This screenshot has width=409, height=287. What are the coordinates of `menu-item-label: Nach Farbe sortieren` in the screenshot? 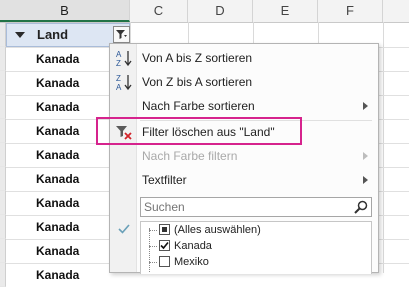 It's located at (198, 106).